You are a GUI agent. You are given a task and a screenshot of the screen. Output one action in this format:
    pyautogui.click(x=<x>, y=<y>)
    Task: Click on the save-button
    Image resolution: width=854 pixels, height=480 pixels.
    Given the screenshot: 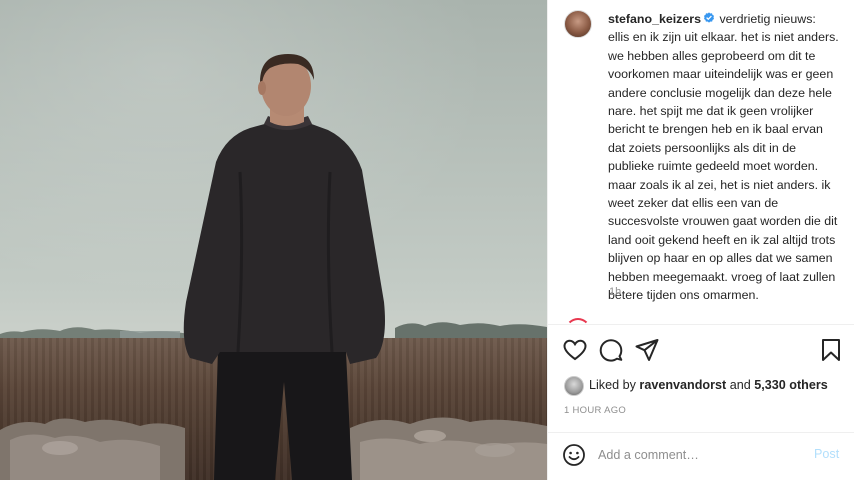 What is the action you would take?
    pyautogui.click(x=831, y=350)
    